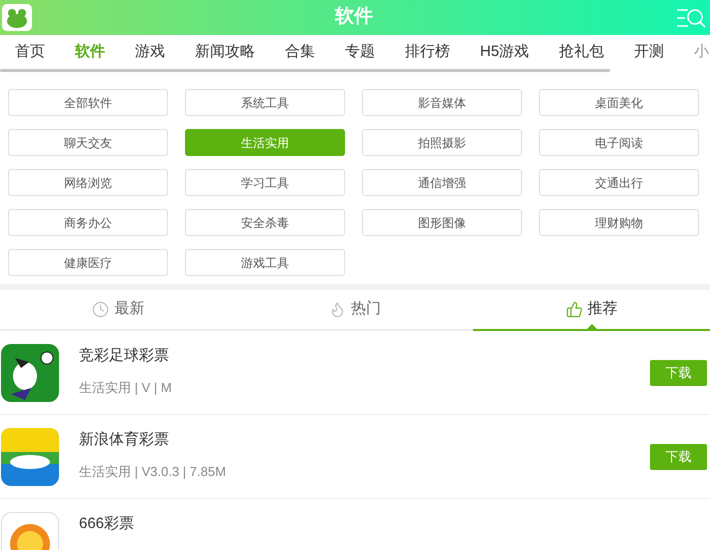  What do you see at coordinates (126, 387) in the screenshot?
I see `app-meta: 生活实用 | V | M` at bounding box center [126, 387].